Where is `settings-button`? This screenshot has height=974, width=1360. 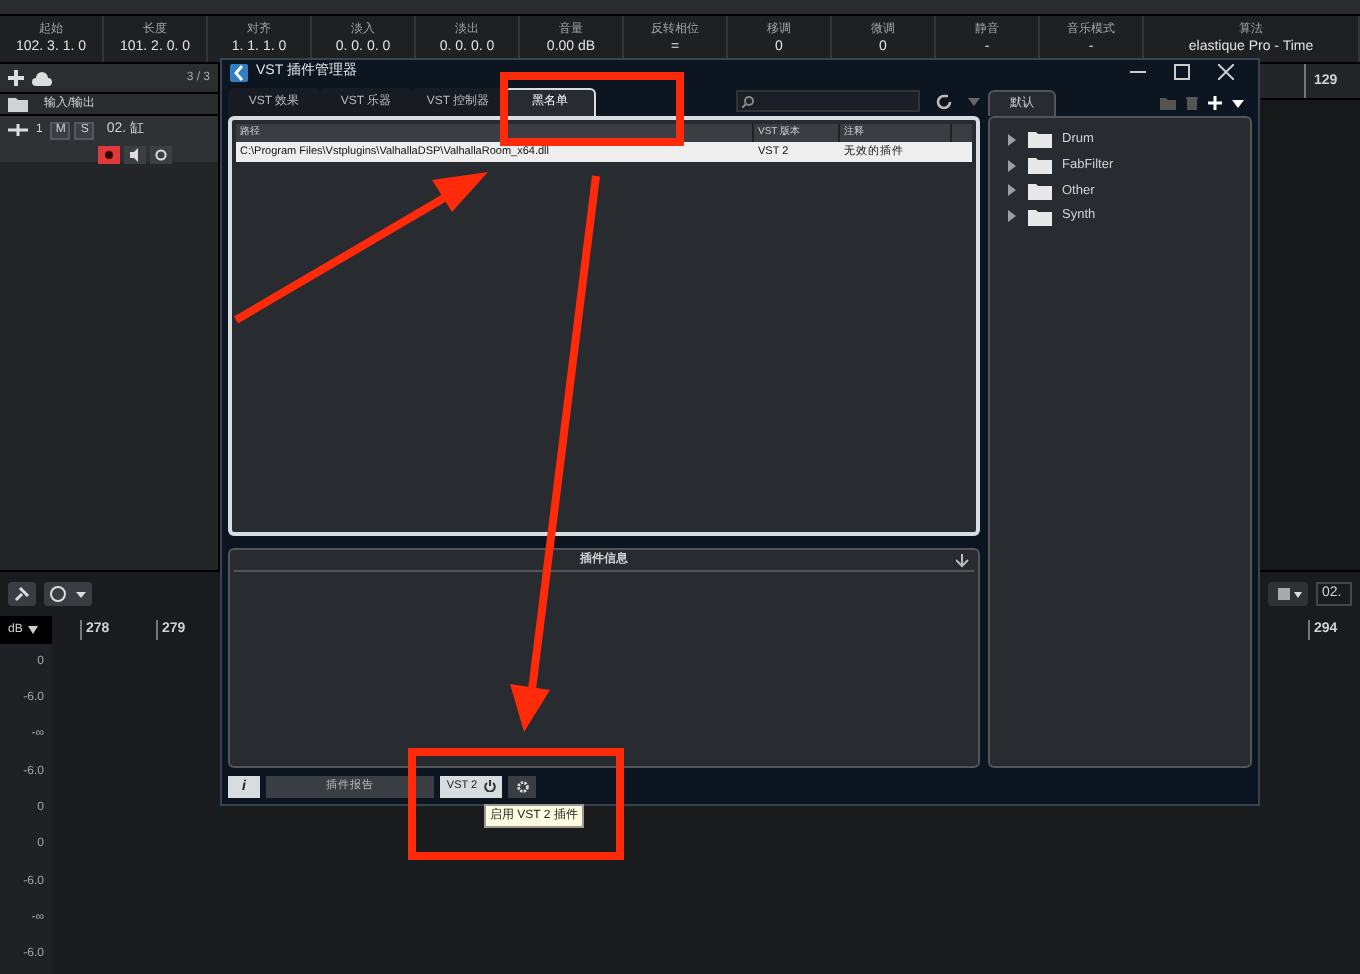
settings-button is located at coordinates (522, 786).